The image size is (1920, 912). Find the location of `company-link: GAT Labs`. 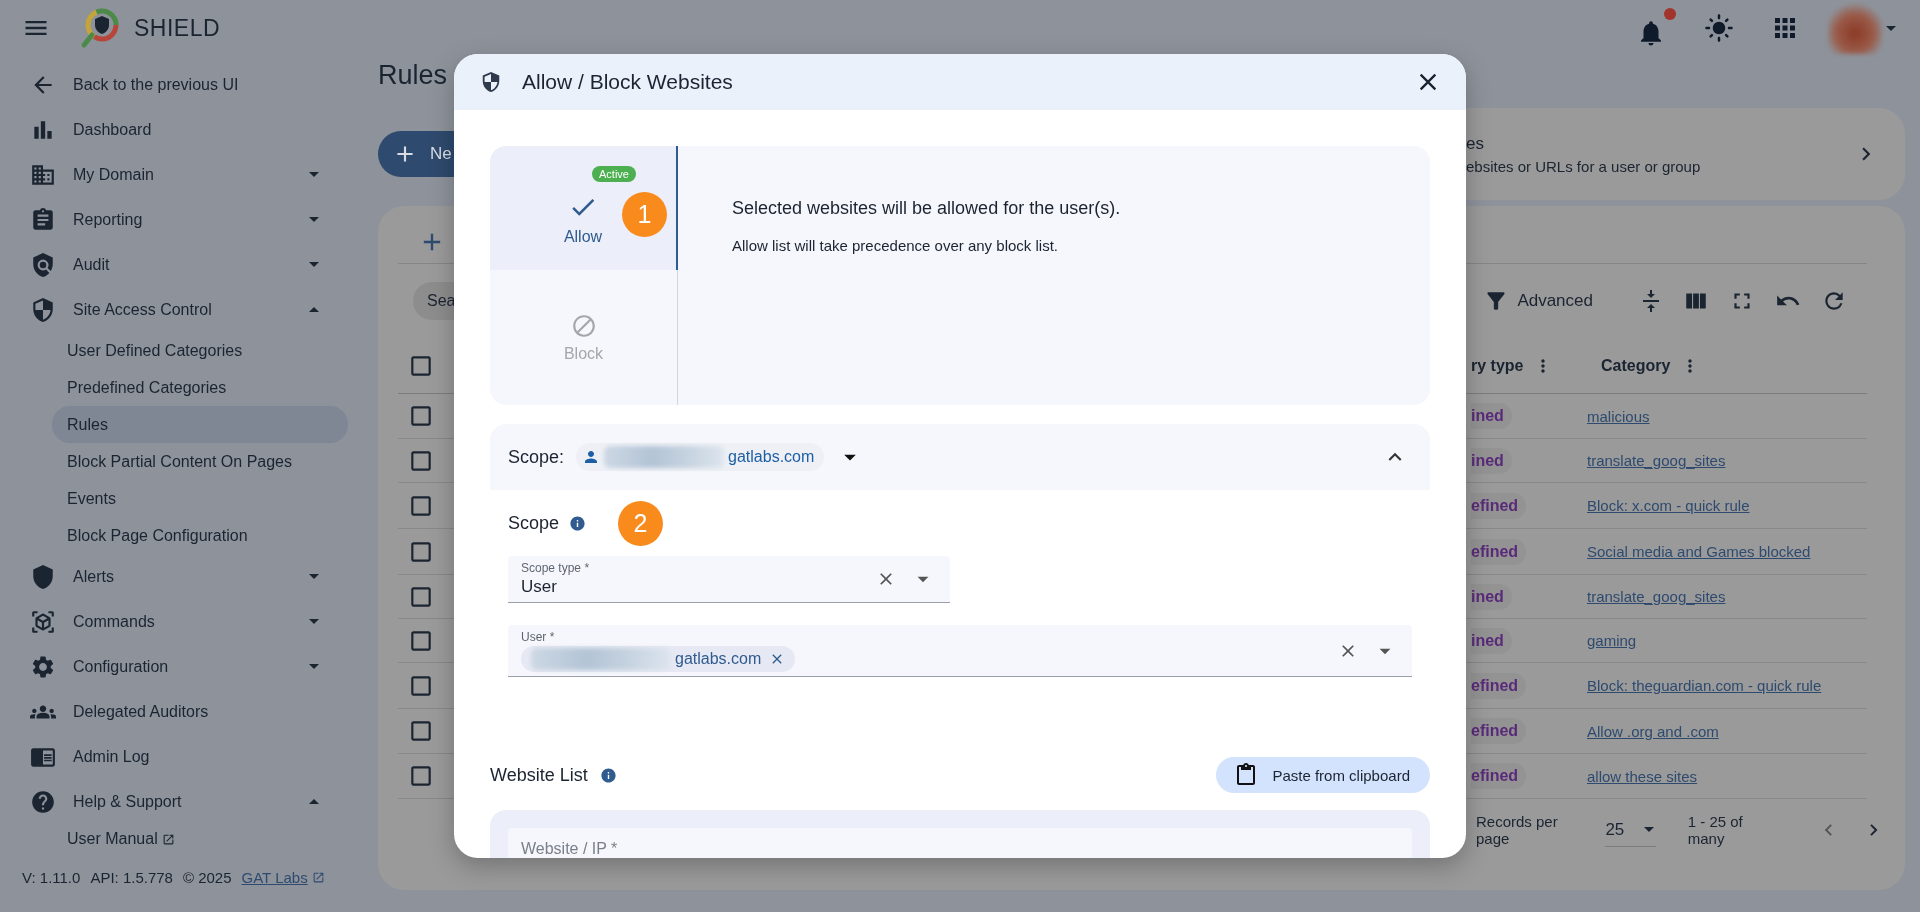

company-link: GAT Labs is located at coordinates (283, 877).